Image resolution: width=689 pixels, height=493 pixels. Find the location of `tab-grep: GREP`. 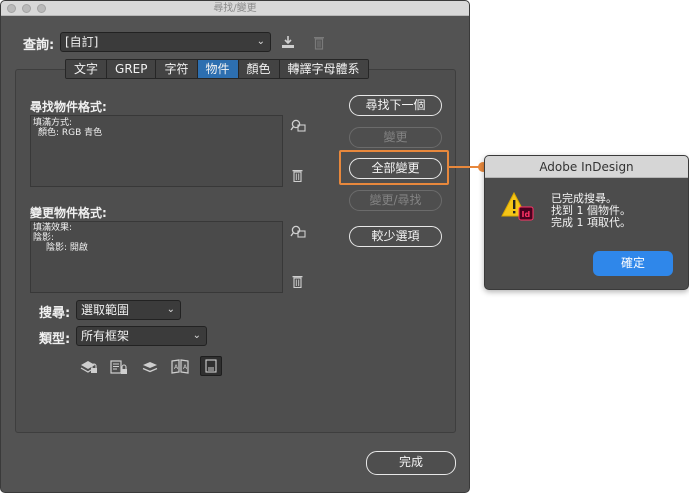

tab-grep: GREP is located at coordinates (132, 69).